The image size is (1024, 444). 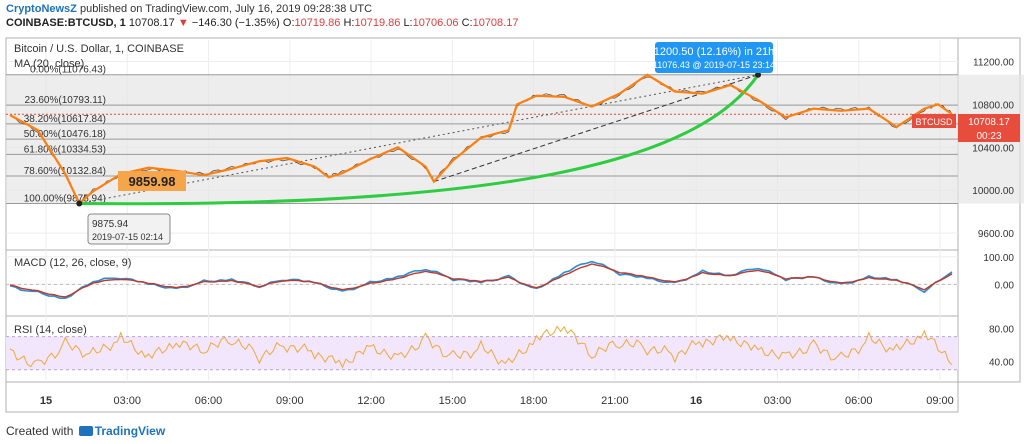 I want to click on high-value: 10719.86, so click(x=377, y=23).